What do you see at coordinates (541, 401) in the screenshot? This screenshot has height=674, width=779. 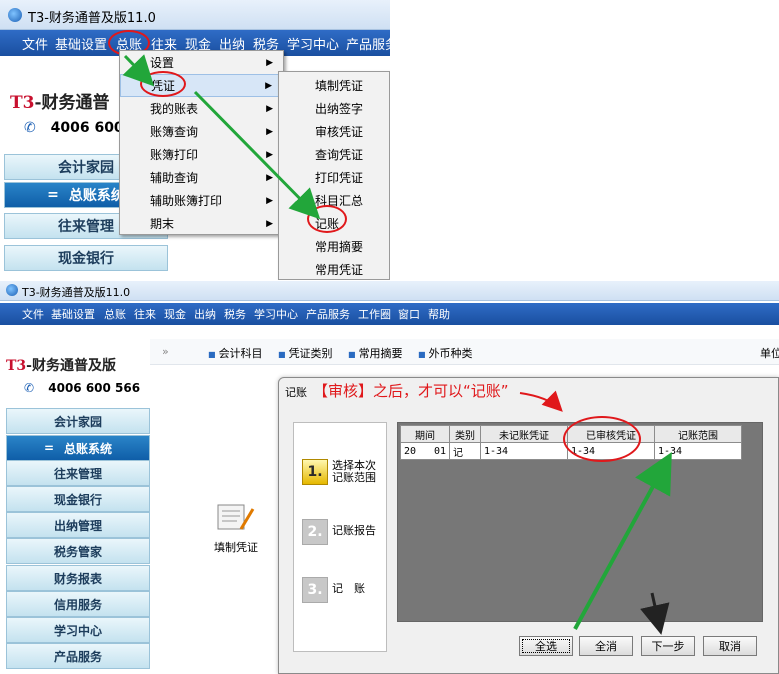 I see `red-arrow` at bounding box center [541, 401].